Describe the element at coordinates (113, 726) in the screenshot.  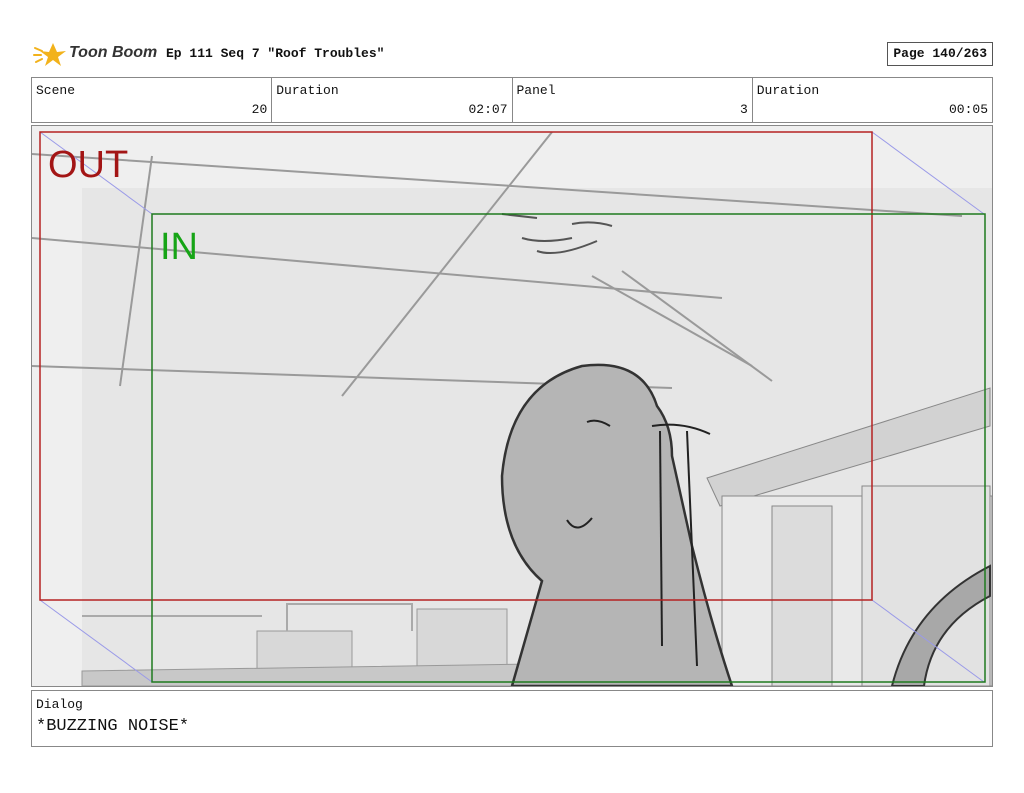
I see `dialog-text: *BUZZING NOISE*` at that location.